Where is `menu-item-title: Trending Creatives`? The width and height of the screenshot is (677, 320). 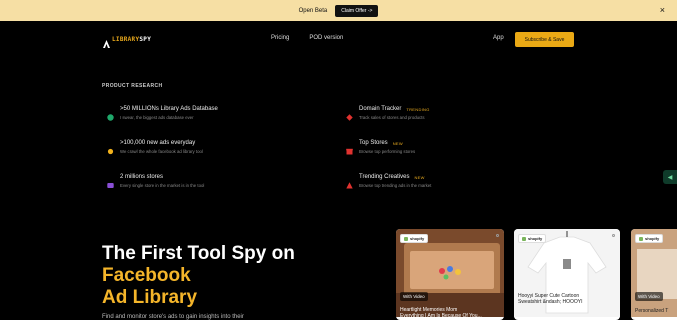
menu-item-title: Trending Creatives is located at coordinates (384, 177).